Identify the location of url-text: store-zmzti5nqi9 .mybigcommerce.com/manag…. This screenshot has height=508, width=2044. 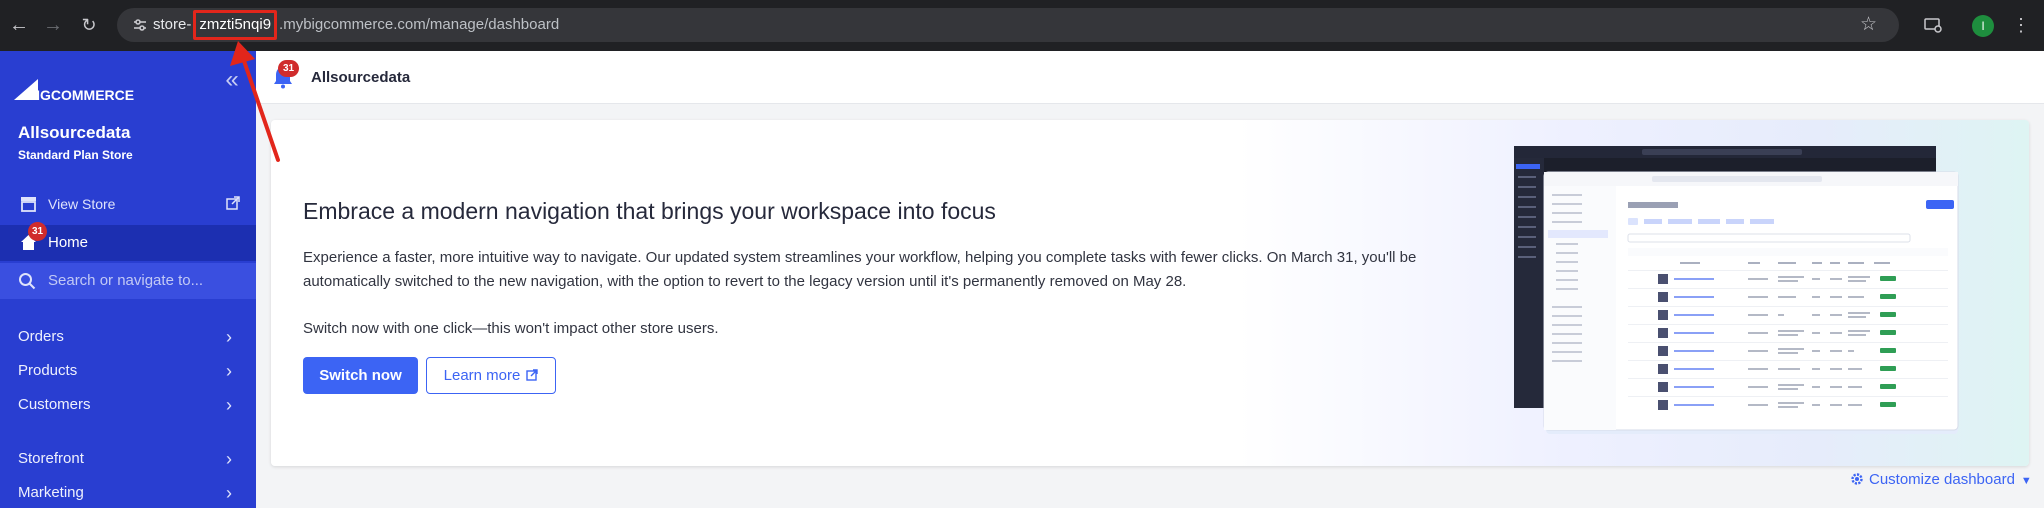
(356, 25).